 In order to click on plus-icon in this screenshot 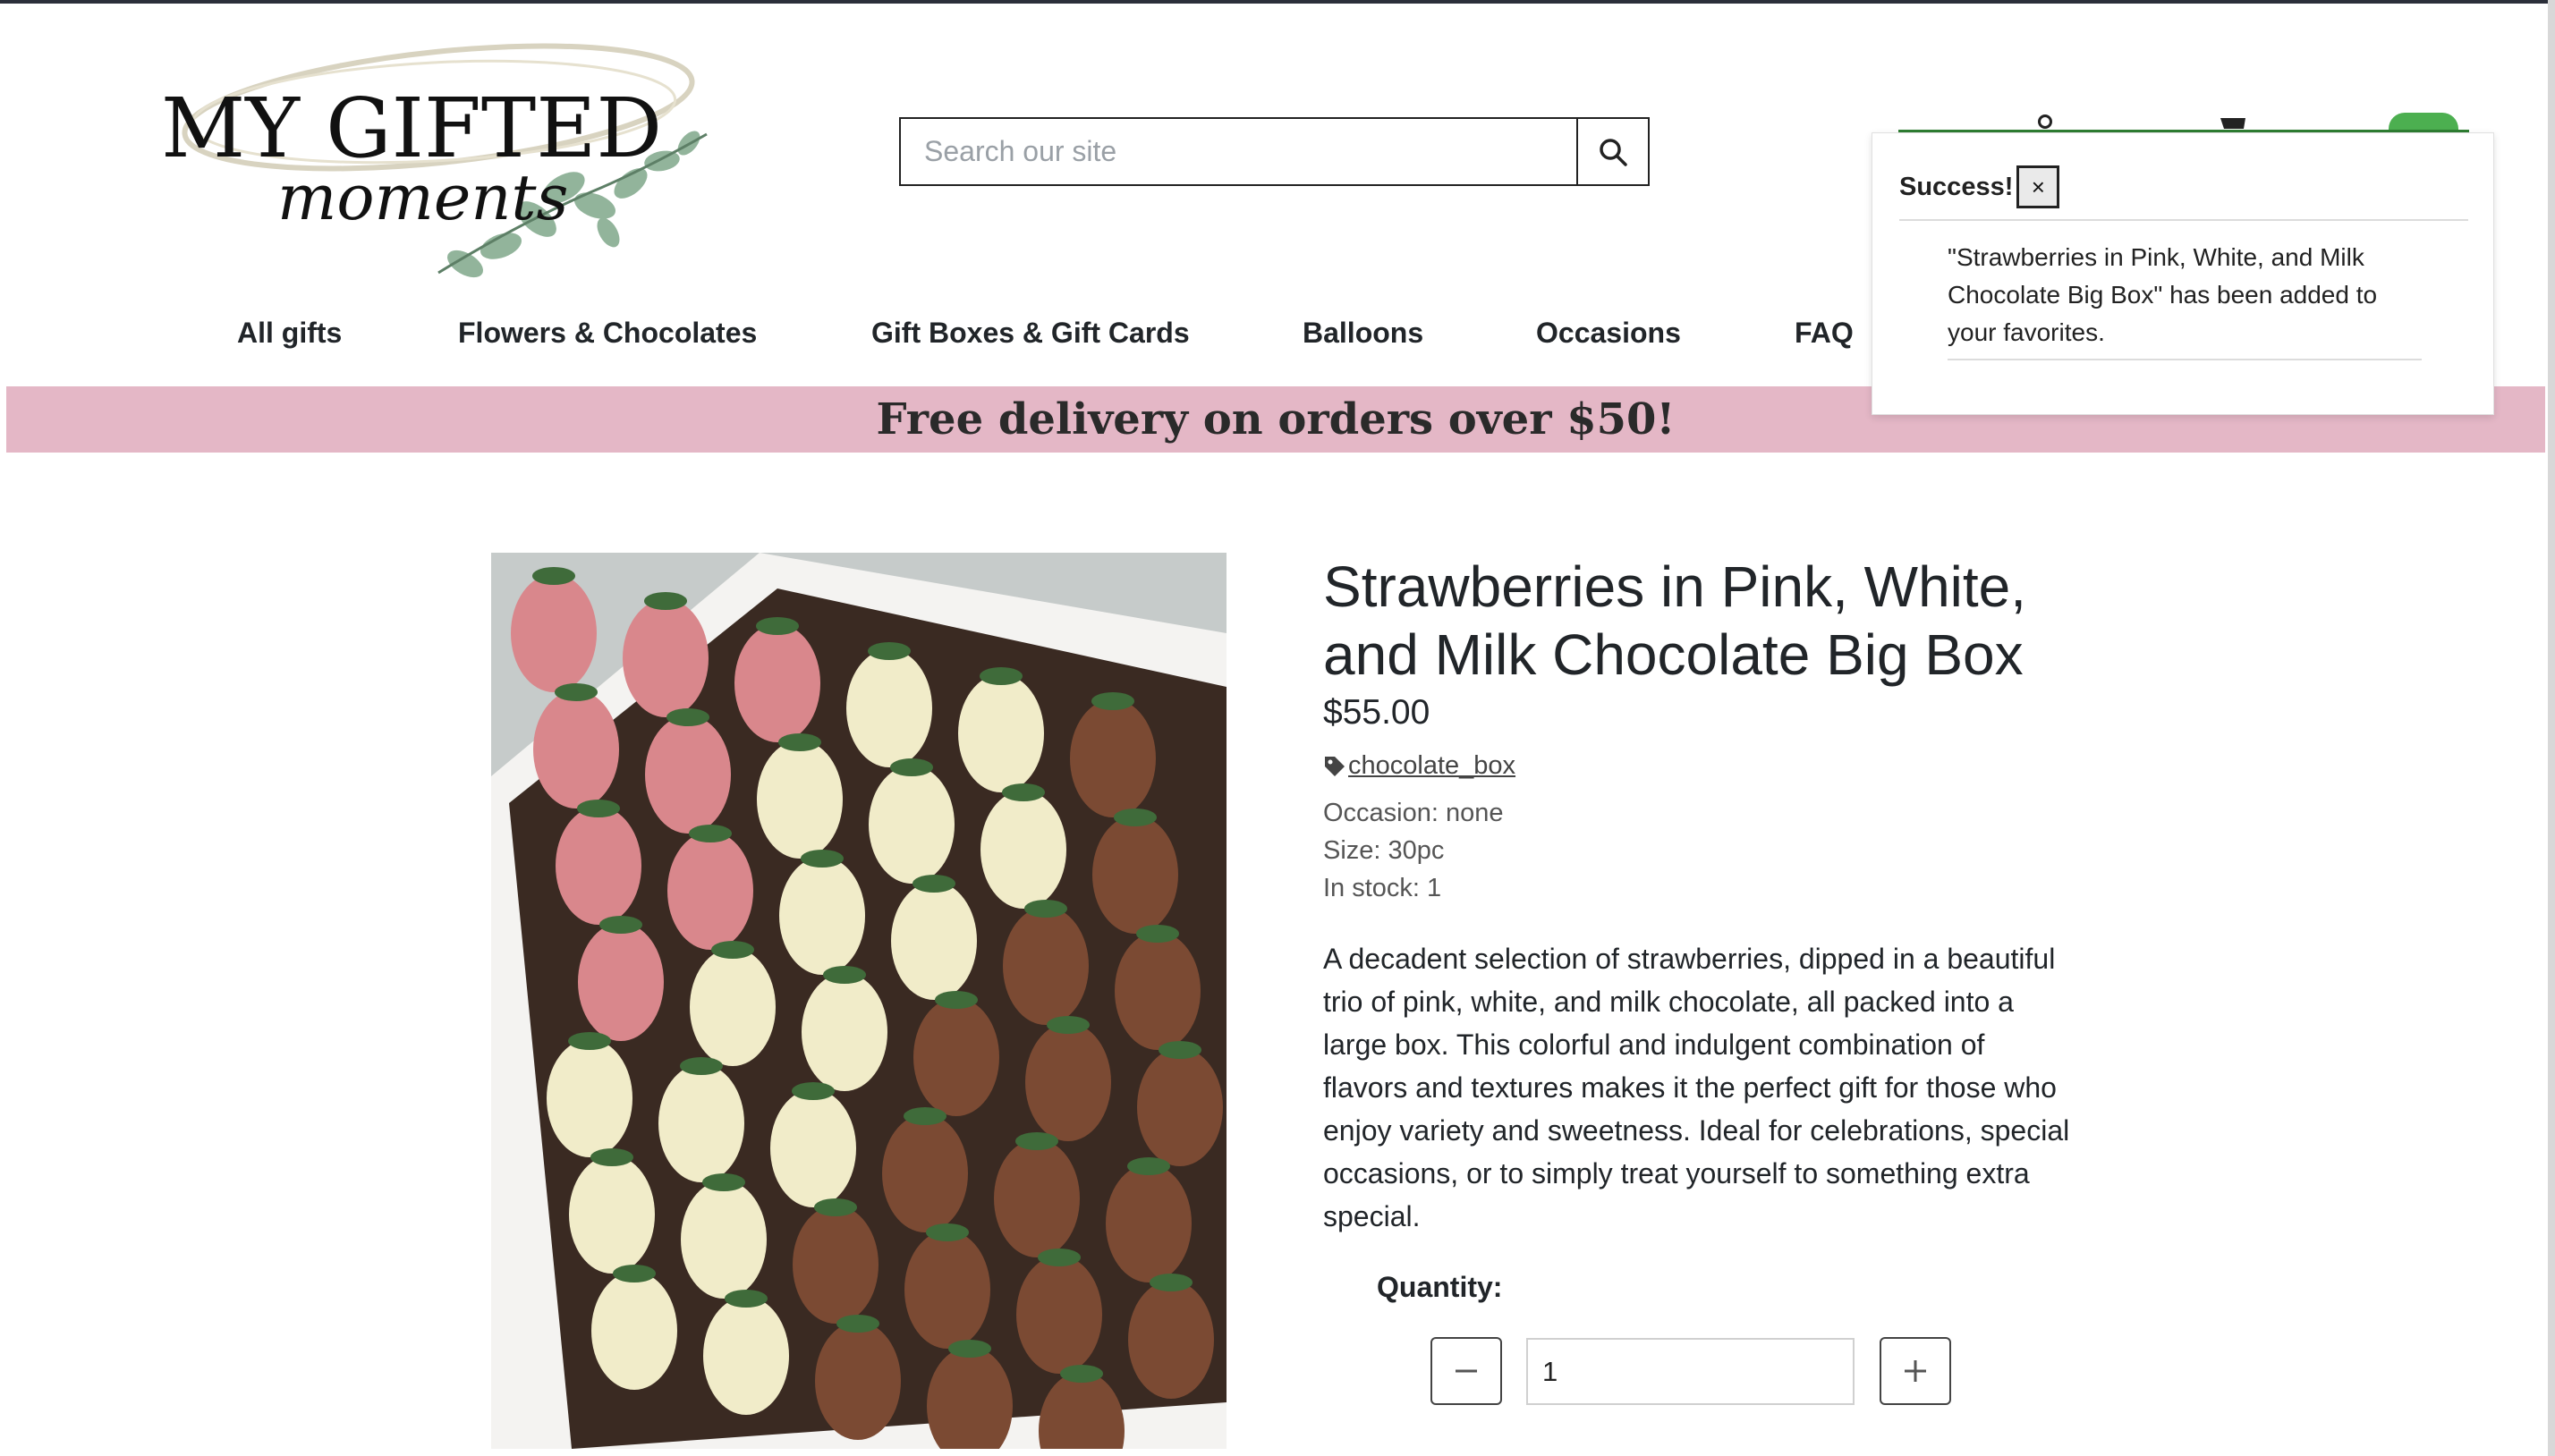, I will do `click(1915, 1371)`.